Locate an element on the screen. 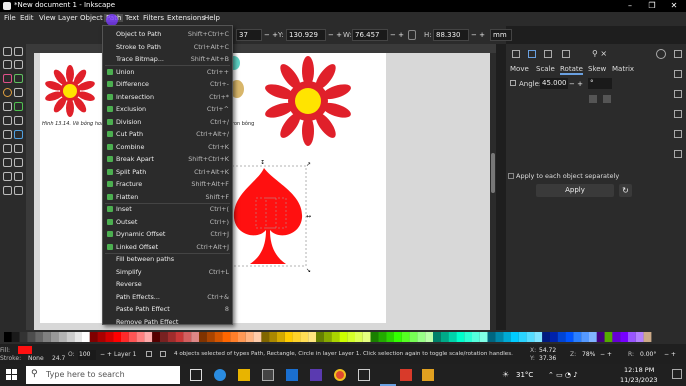 The image size is (686, 386). menu-extensions: Extensions is located at coordinates (186, 18).